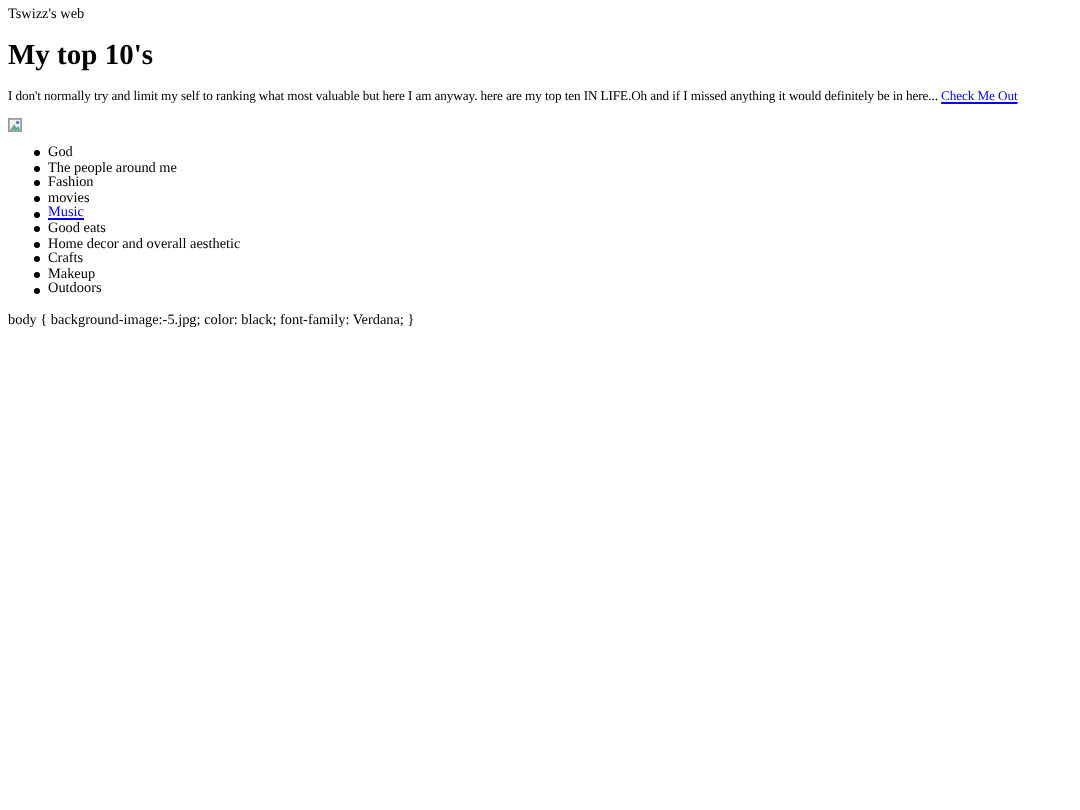 Image resolution: width=1080 pixels, height=810 pixels. I want to click on page-heading: My top 10's, so click(80, 56).